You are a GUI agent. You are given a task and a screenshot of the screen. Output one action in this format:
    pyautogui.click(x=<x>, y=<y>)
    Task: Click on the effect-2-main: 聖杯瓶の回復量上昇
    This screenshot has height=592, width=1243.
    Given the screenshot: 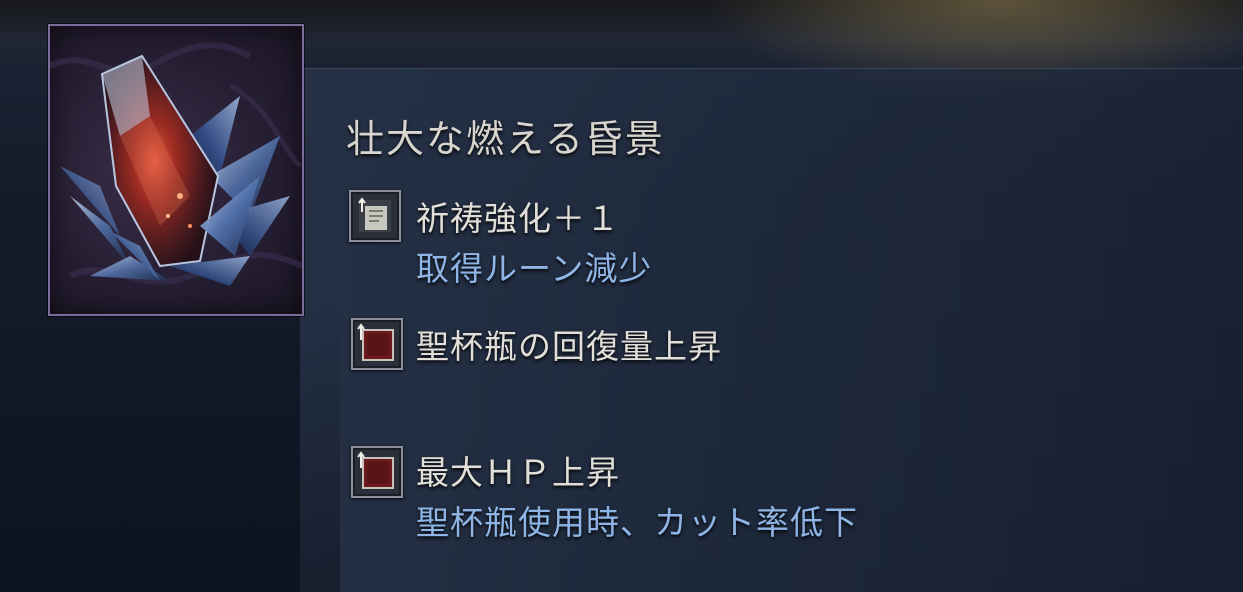 What is the action you would take?
    pyautogui.click(x=569, y=346)
    